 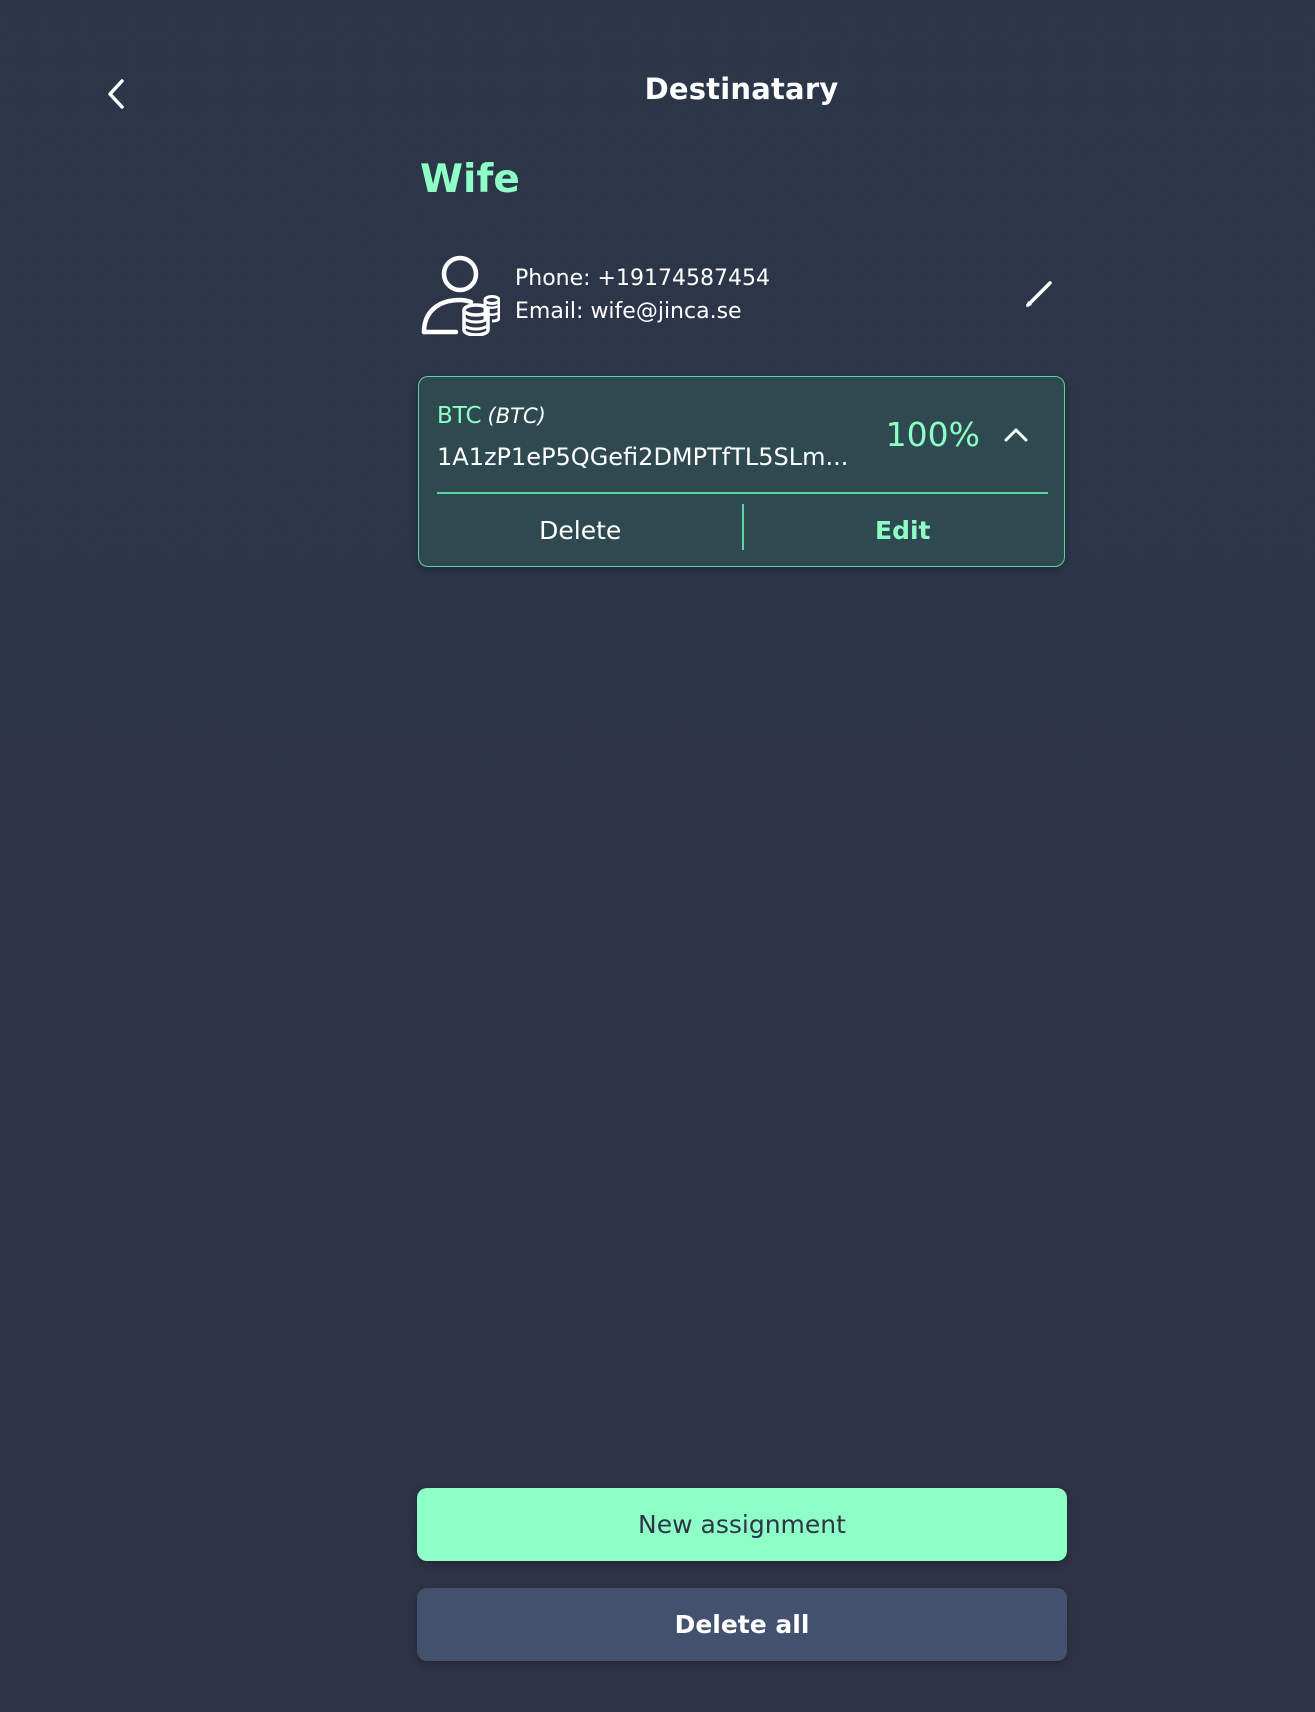 What do you see at coordinates (459, 416) in the screenshot?
I see `asset-name-label: BTC` at bounding box center [459, 416].